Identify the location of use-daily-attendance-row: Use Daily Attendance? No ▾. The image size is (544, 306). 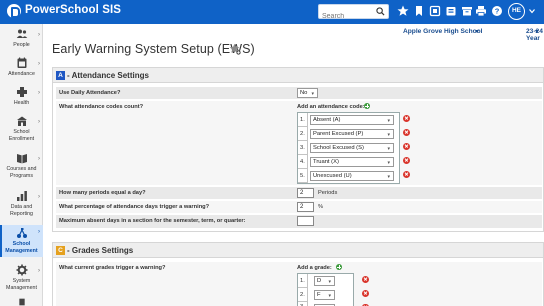
(299, 93).